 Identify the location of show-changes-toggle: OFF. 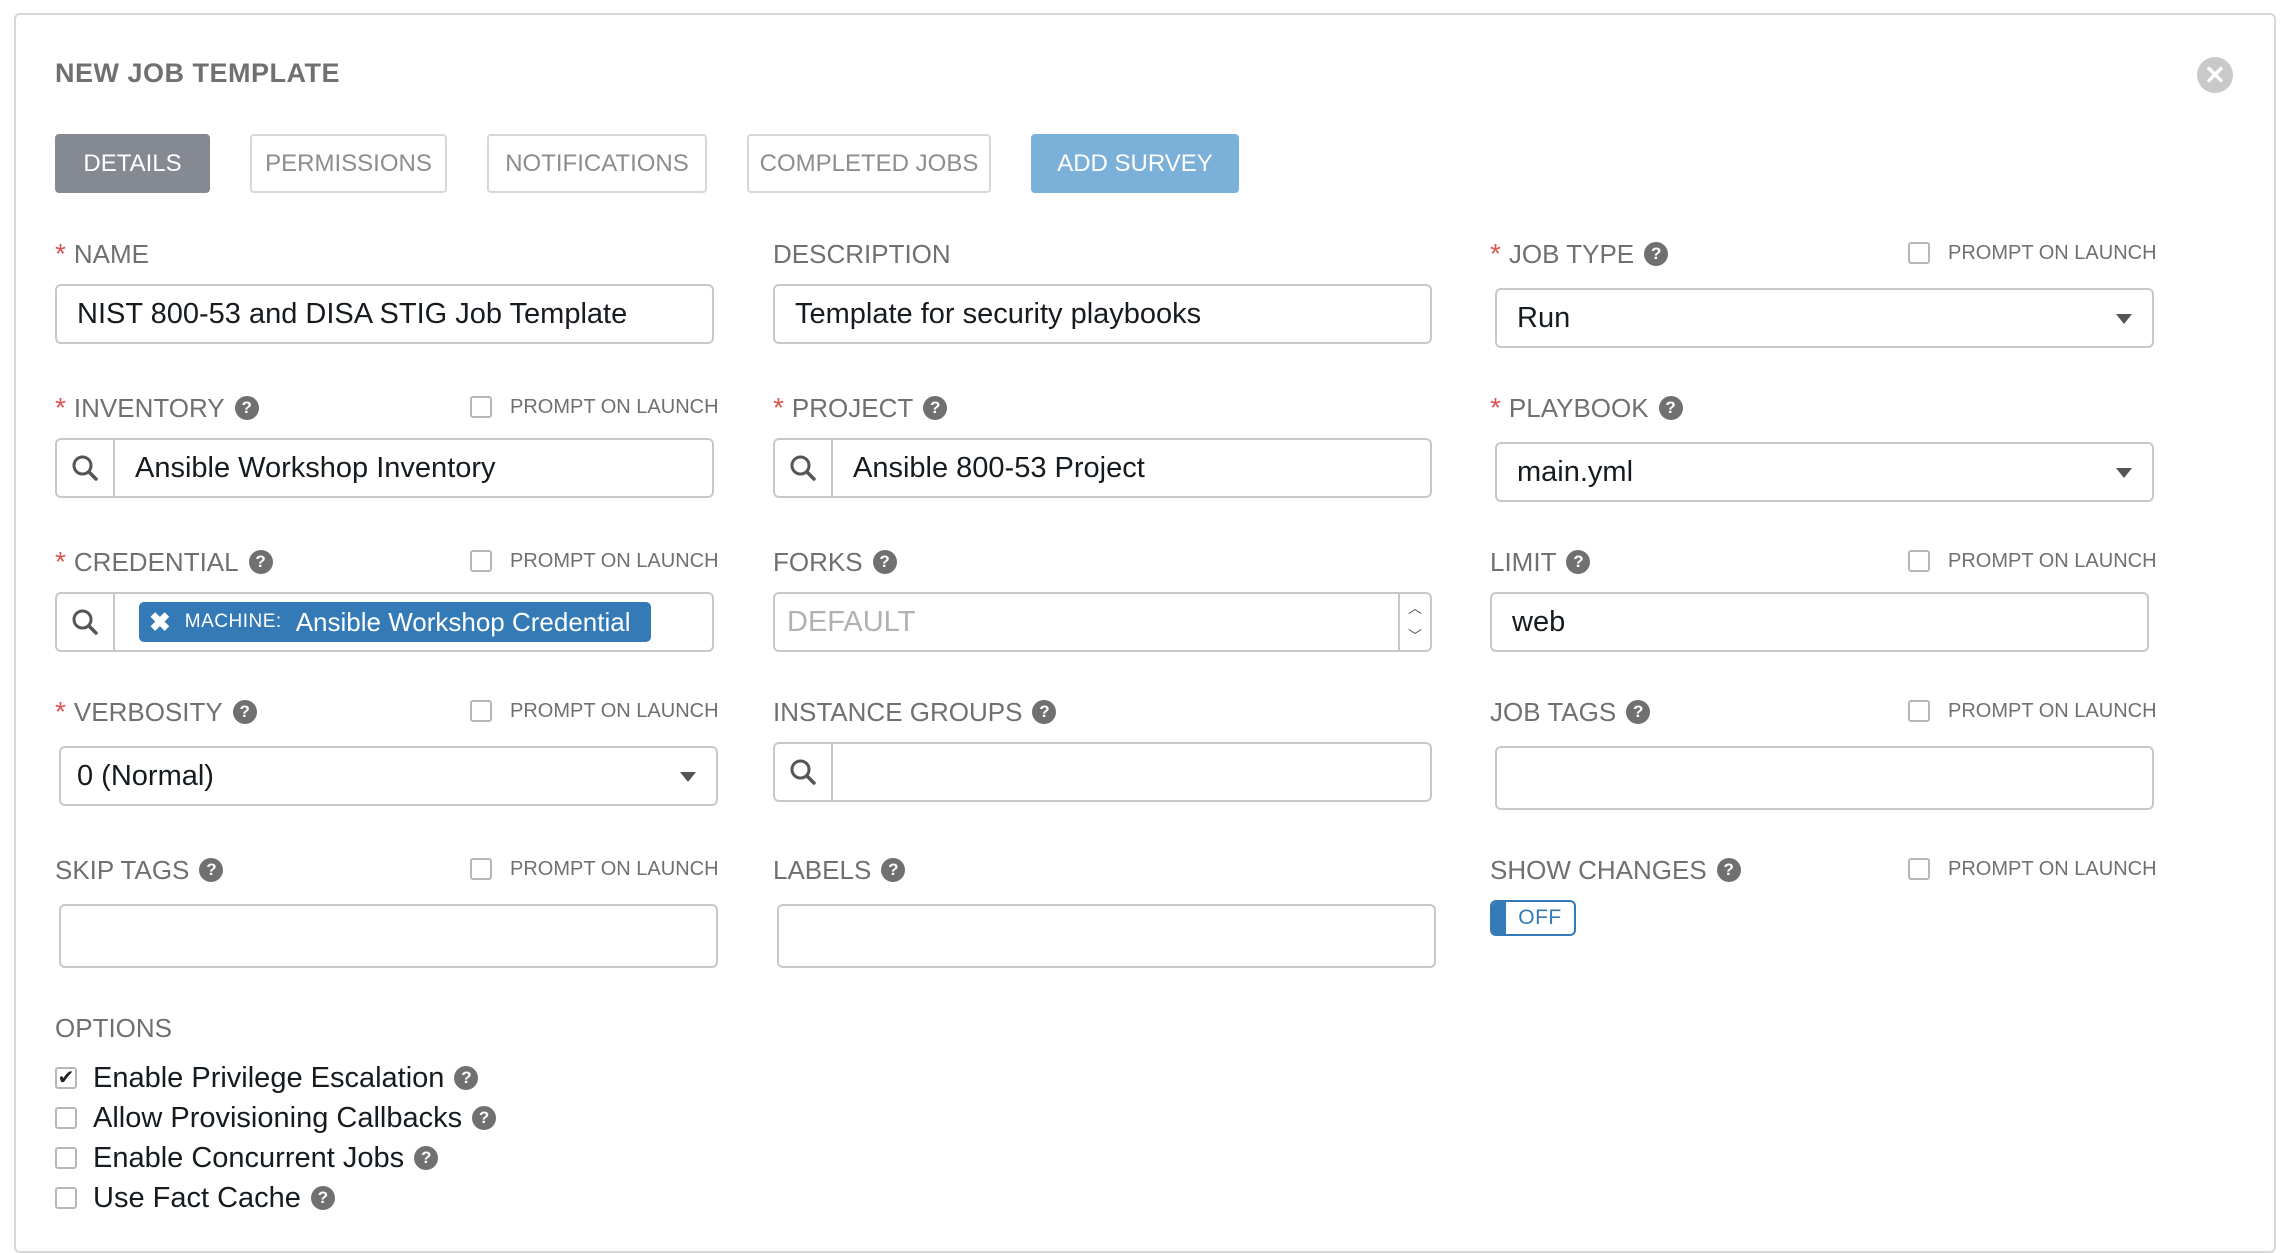
(1533, 918).